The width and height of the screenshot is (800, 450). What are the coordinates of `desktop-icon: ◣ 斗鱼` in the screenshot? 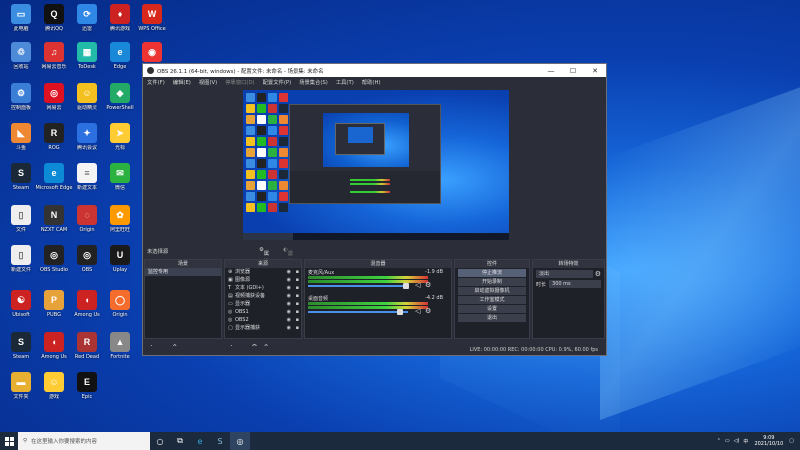 It's located at (21, 143).